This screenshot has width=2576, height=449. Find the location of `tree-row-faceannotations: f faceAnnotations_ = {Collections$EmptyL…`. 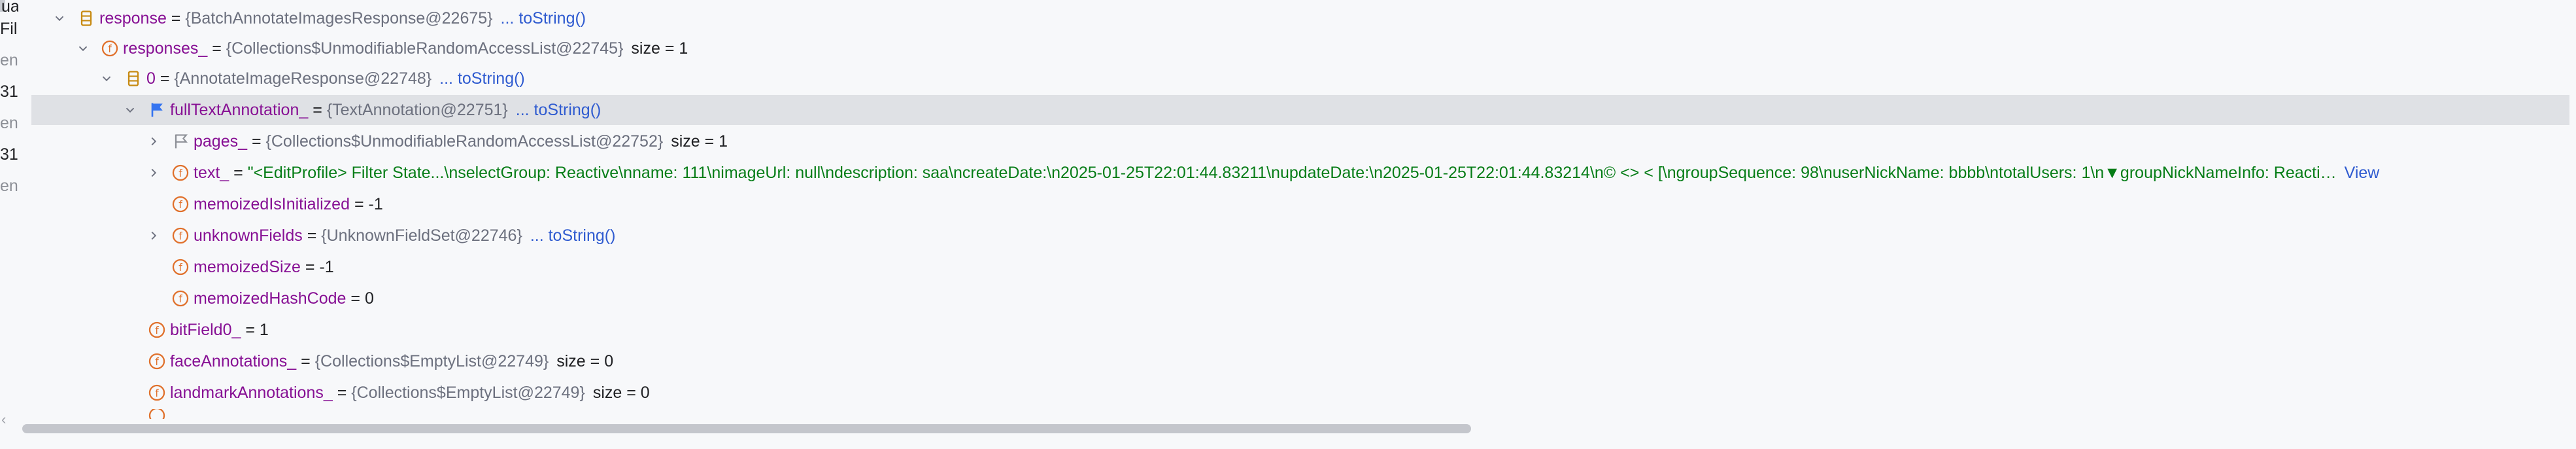

tree-row-faceannotations: f faceAnnotations_ = {Collections$EmptyL… is located at coordinates (1300, 361).